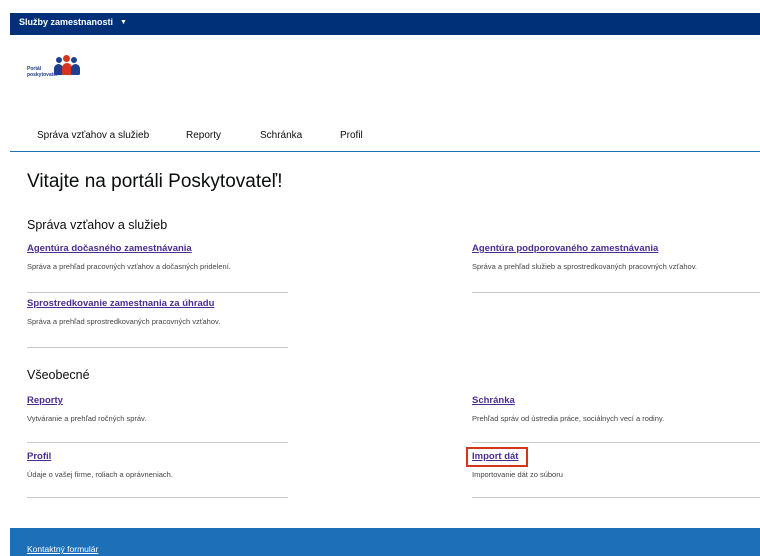  What do you see at coordinates (616, 248) in the screenshot?
I see `supported-employment-agency-link: Agentúra podporovaného zamestnávania` at bounding box center [616, 248].